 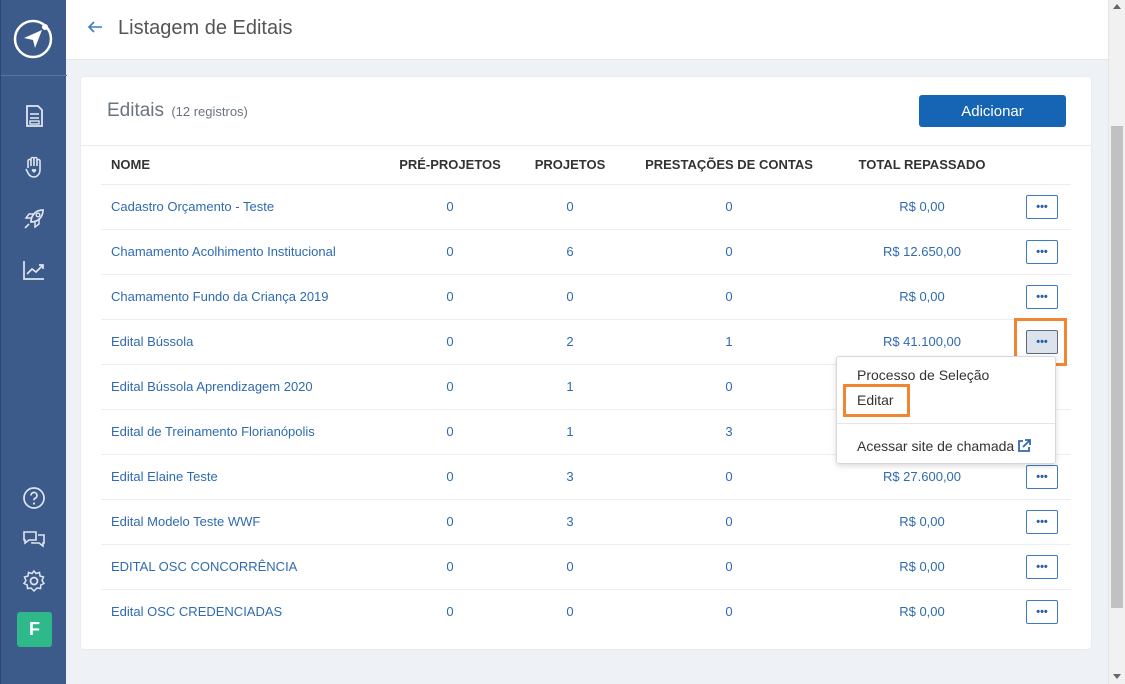 What do you see at coordinates (1117, 676) in the screenshot?
I see `scroll-down-arrow-icon` at bounding box center [1117, 676].